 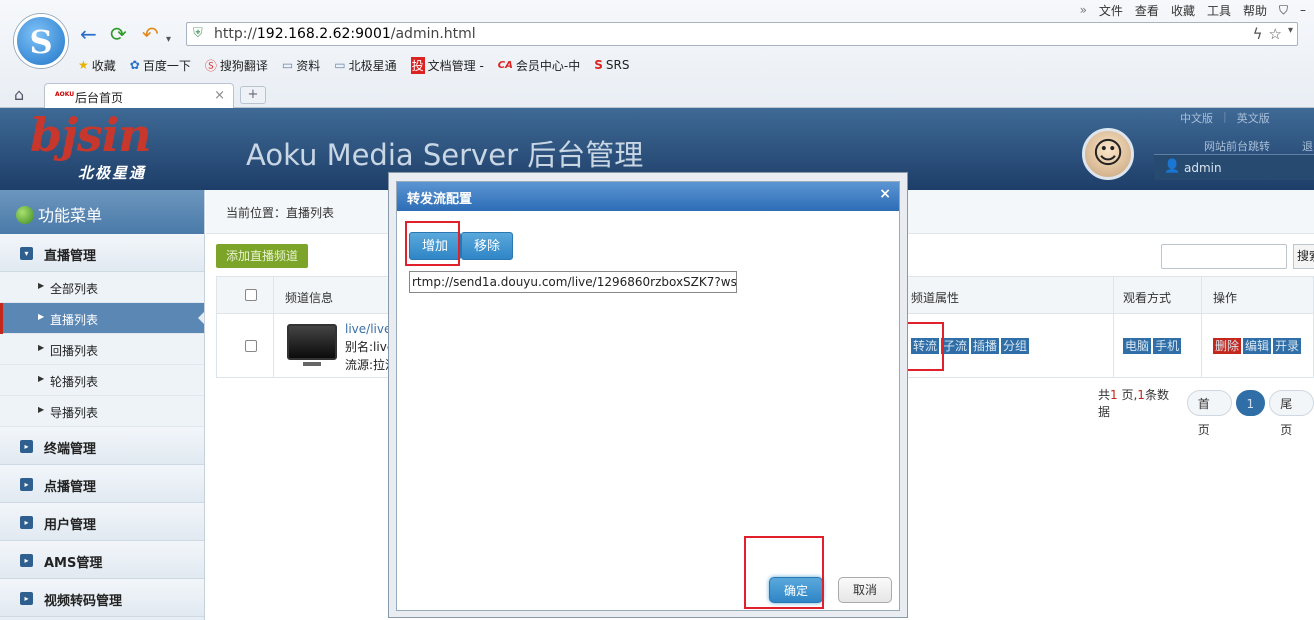 What do you see at coordinates (1234, 167) in the screenshot?
I see `user-box: 👤 admin` at bounding box center [1234, 167].